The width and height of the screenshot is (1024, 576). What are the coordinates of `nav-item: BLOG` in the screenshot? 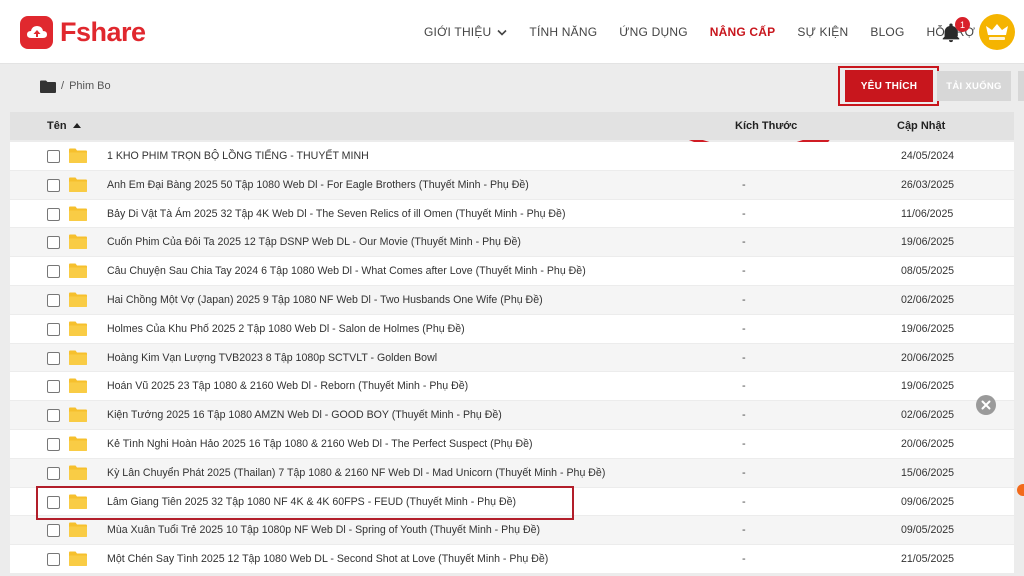 It's located at (887, 32).